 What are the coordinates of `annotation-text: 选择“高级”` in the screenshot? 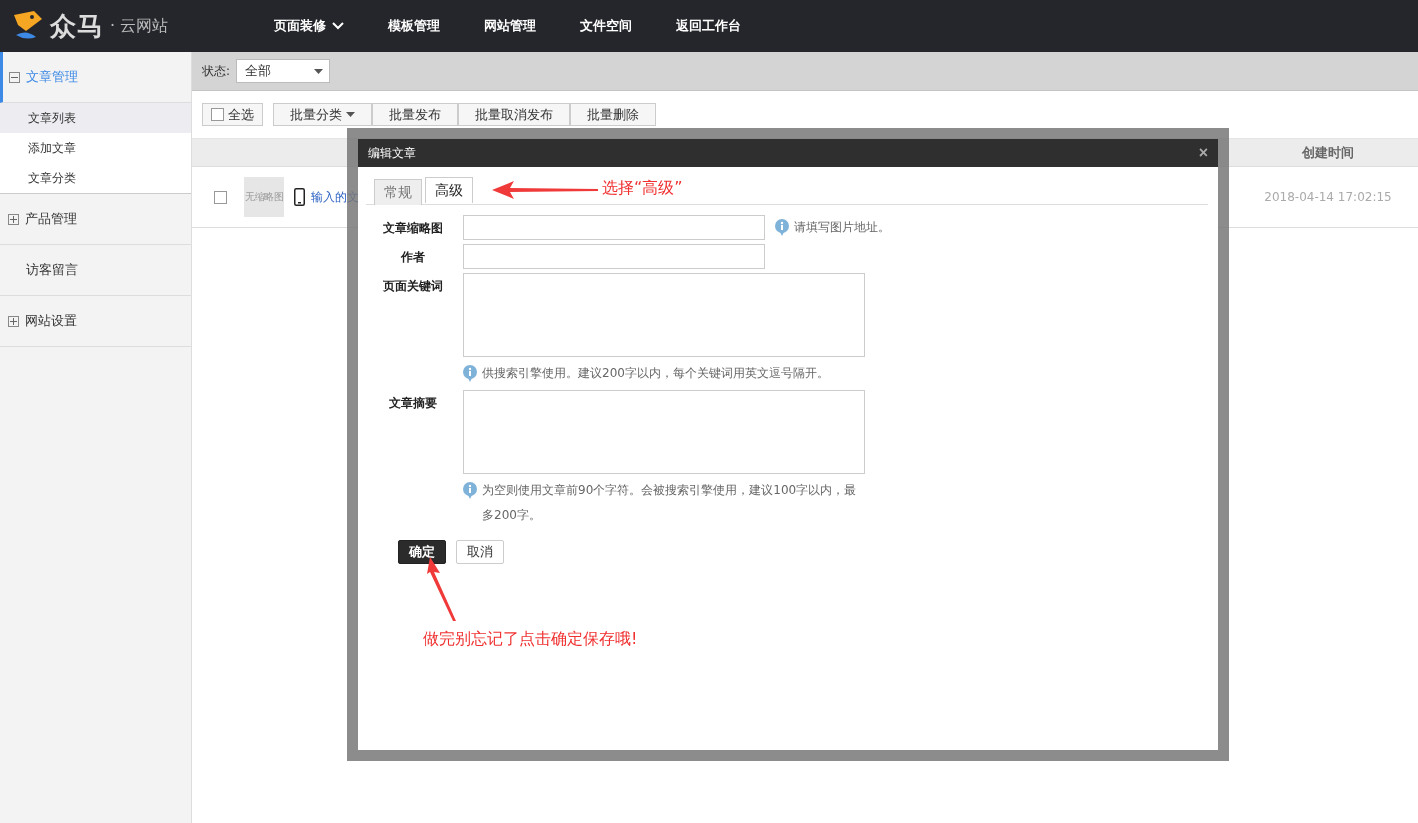 It's located at (642, 188).